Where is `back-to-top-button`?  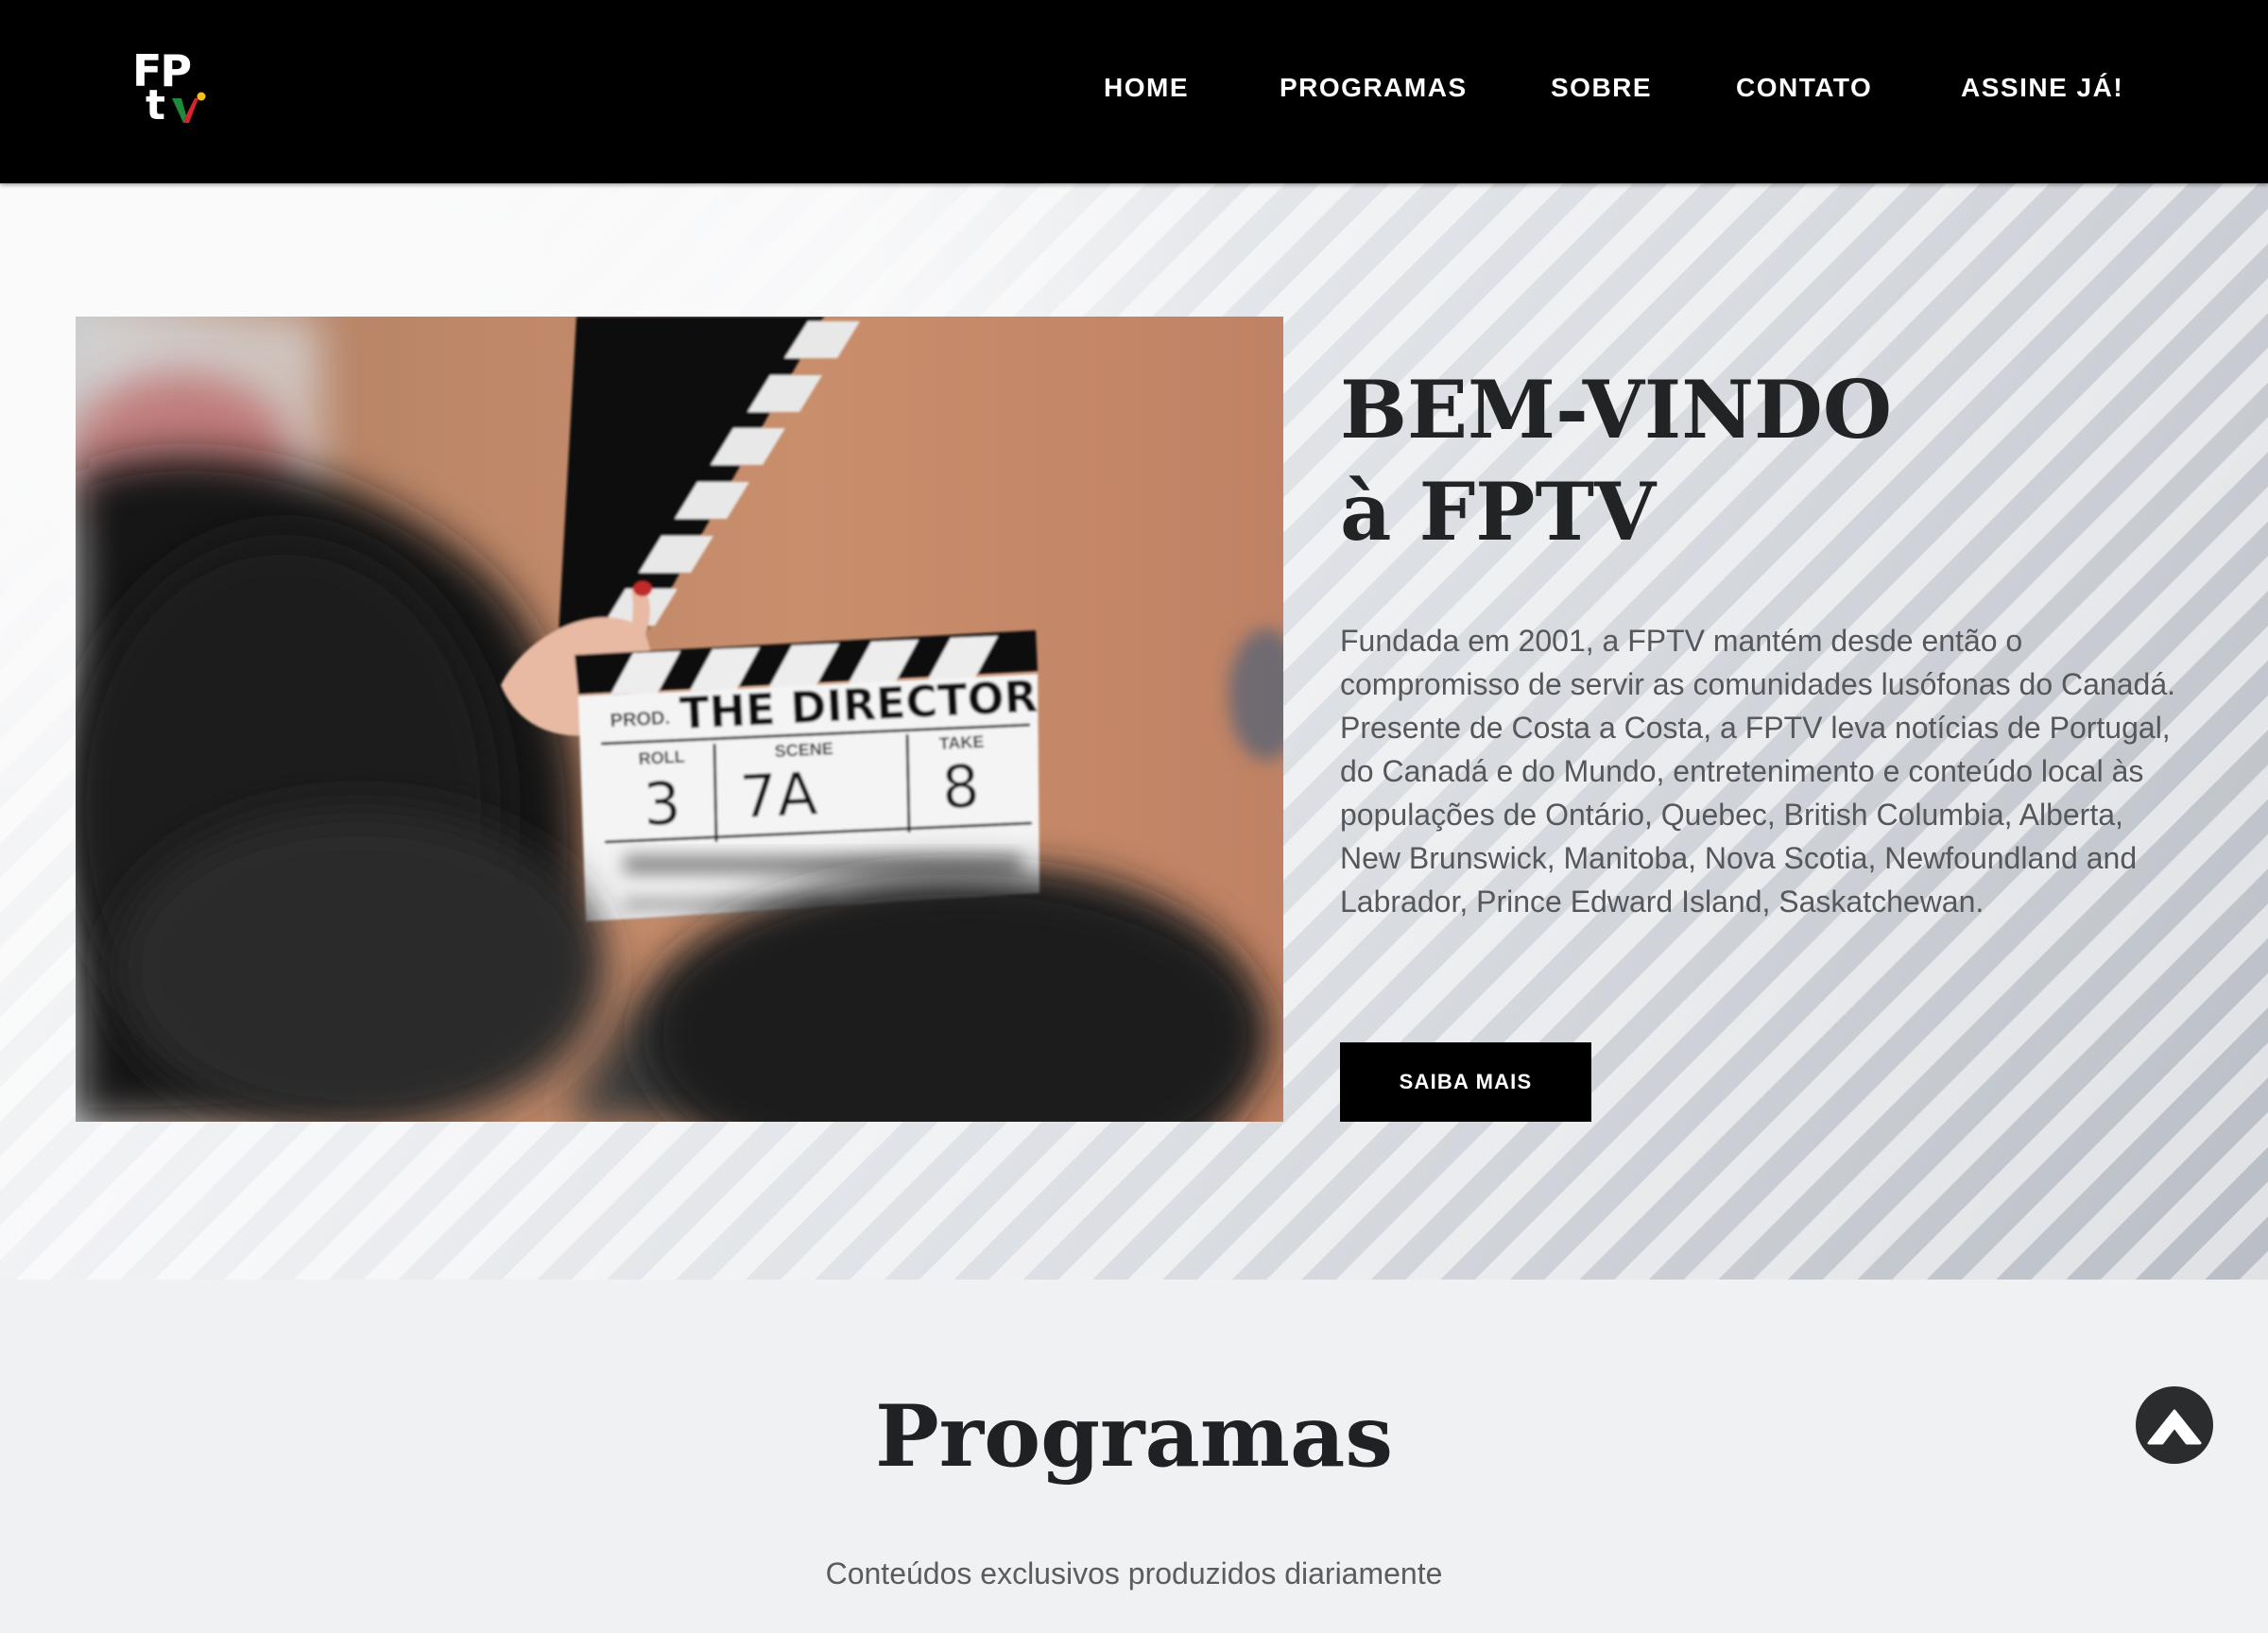 back-to-top-button is located at coordinates (2174, 1425).